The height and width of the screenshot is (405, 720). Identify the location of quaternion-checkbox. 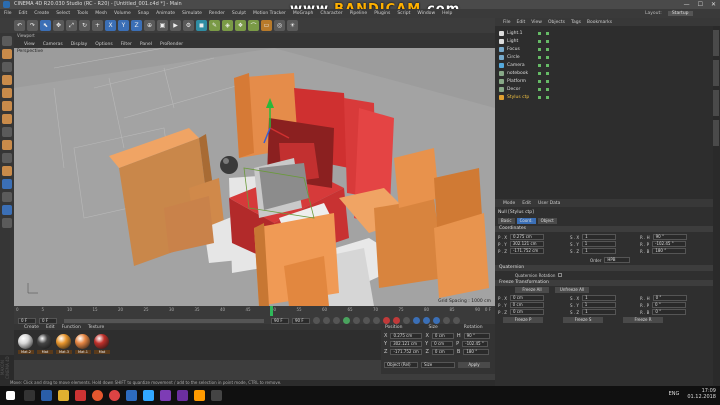
(560, 275).